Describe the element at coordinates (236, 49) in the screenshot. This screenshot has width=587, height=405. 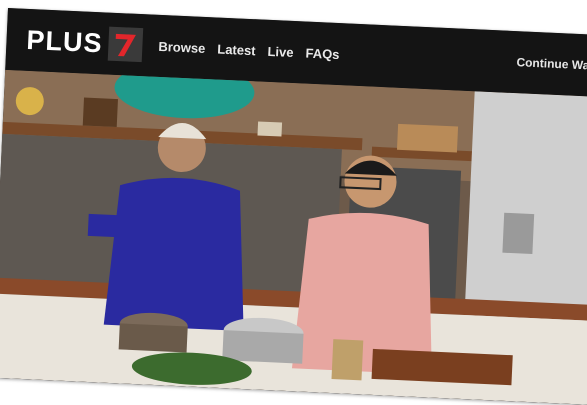
I see `nav-latest: Latest` at that location.